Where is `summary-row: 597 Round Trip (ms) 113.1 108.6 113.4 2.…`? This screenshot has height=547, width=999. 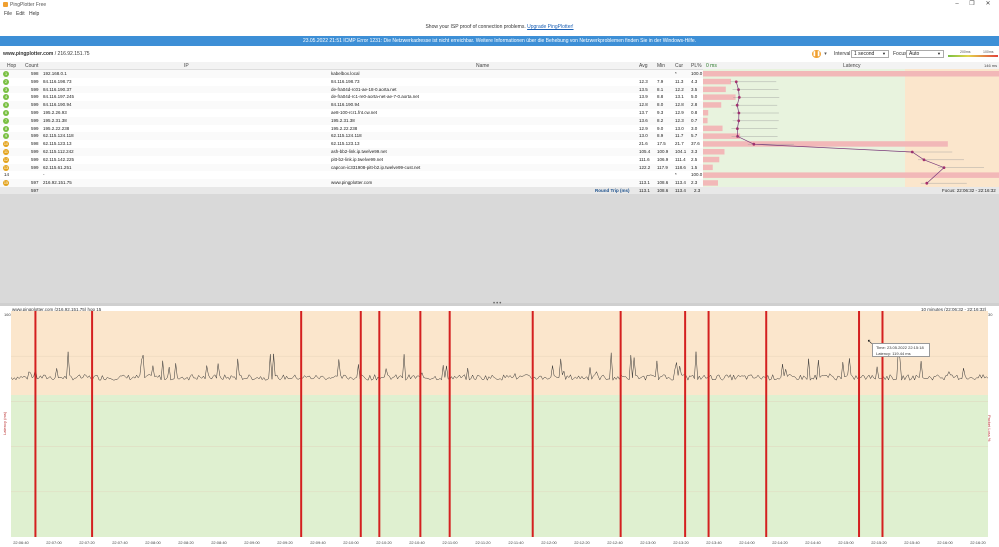
summary-row: 597 Round Trip (ms) 113.1 108.6 113.4 2.… is located at coordinates (499, 190).